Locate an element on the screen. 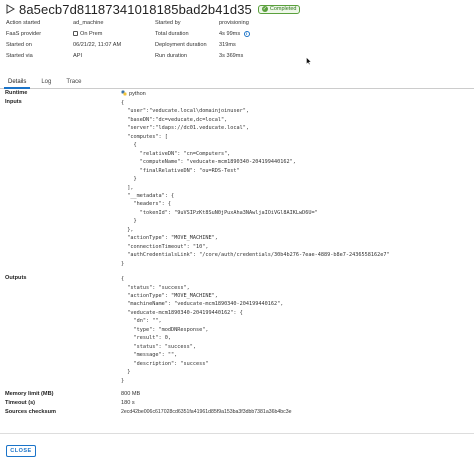 This screenshot has height=460, width=474. tab-trace: Trace is located at coordinates (73, 82).